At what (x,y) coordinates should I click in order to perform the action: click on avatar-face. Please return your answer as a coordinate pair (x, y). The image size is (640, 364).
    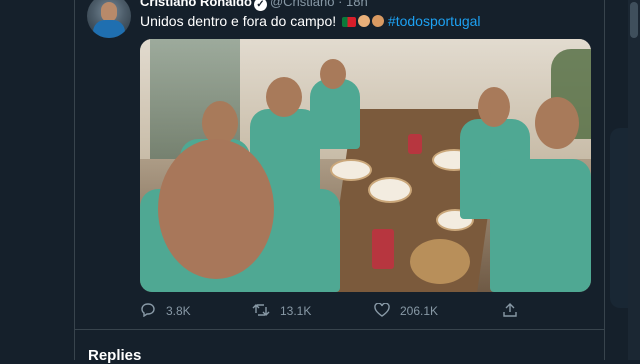
    Looking at the image, I should click on (109, 12).